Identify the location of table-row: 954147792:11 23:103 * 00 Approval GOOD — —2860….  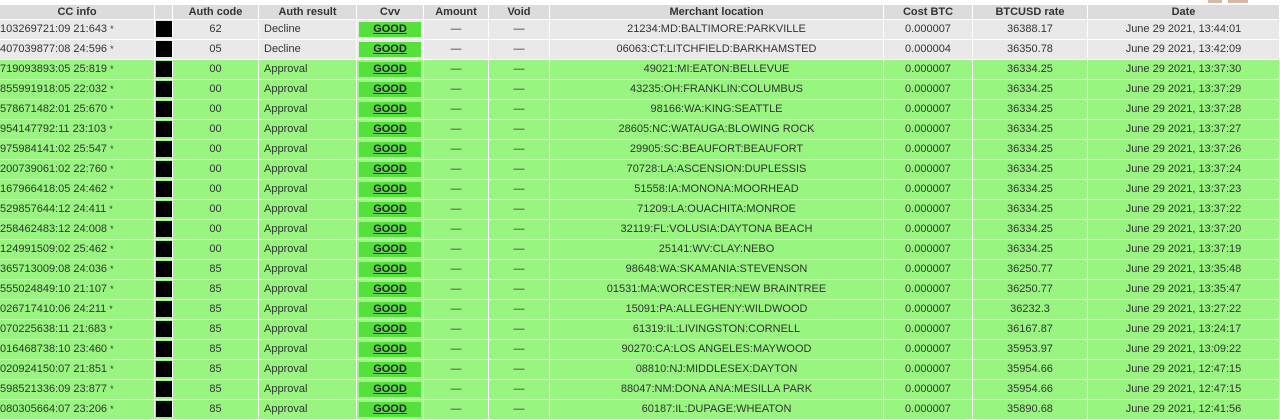
(640, 130).